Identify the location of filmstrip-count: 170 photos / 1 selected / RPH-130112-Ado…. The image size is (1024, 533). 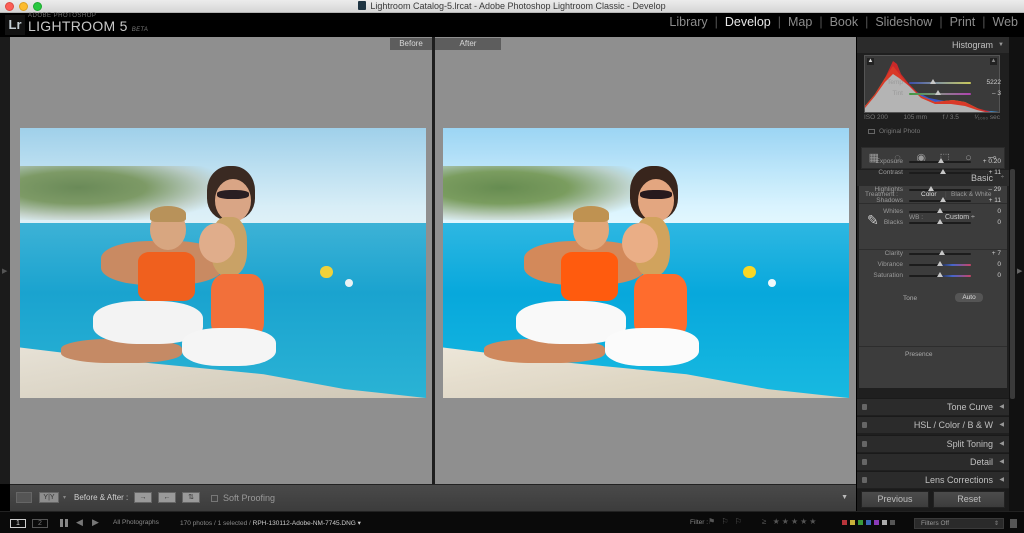
(270, 523).